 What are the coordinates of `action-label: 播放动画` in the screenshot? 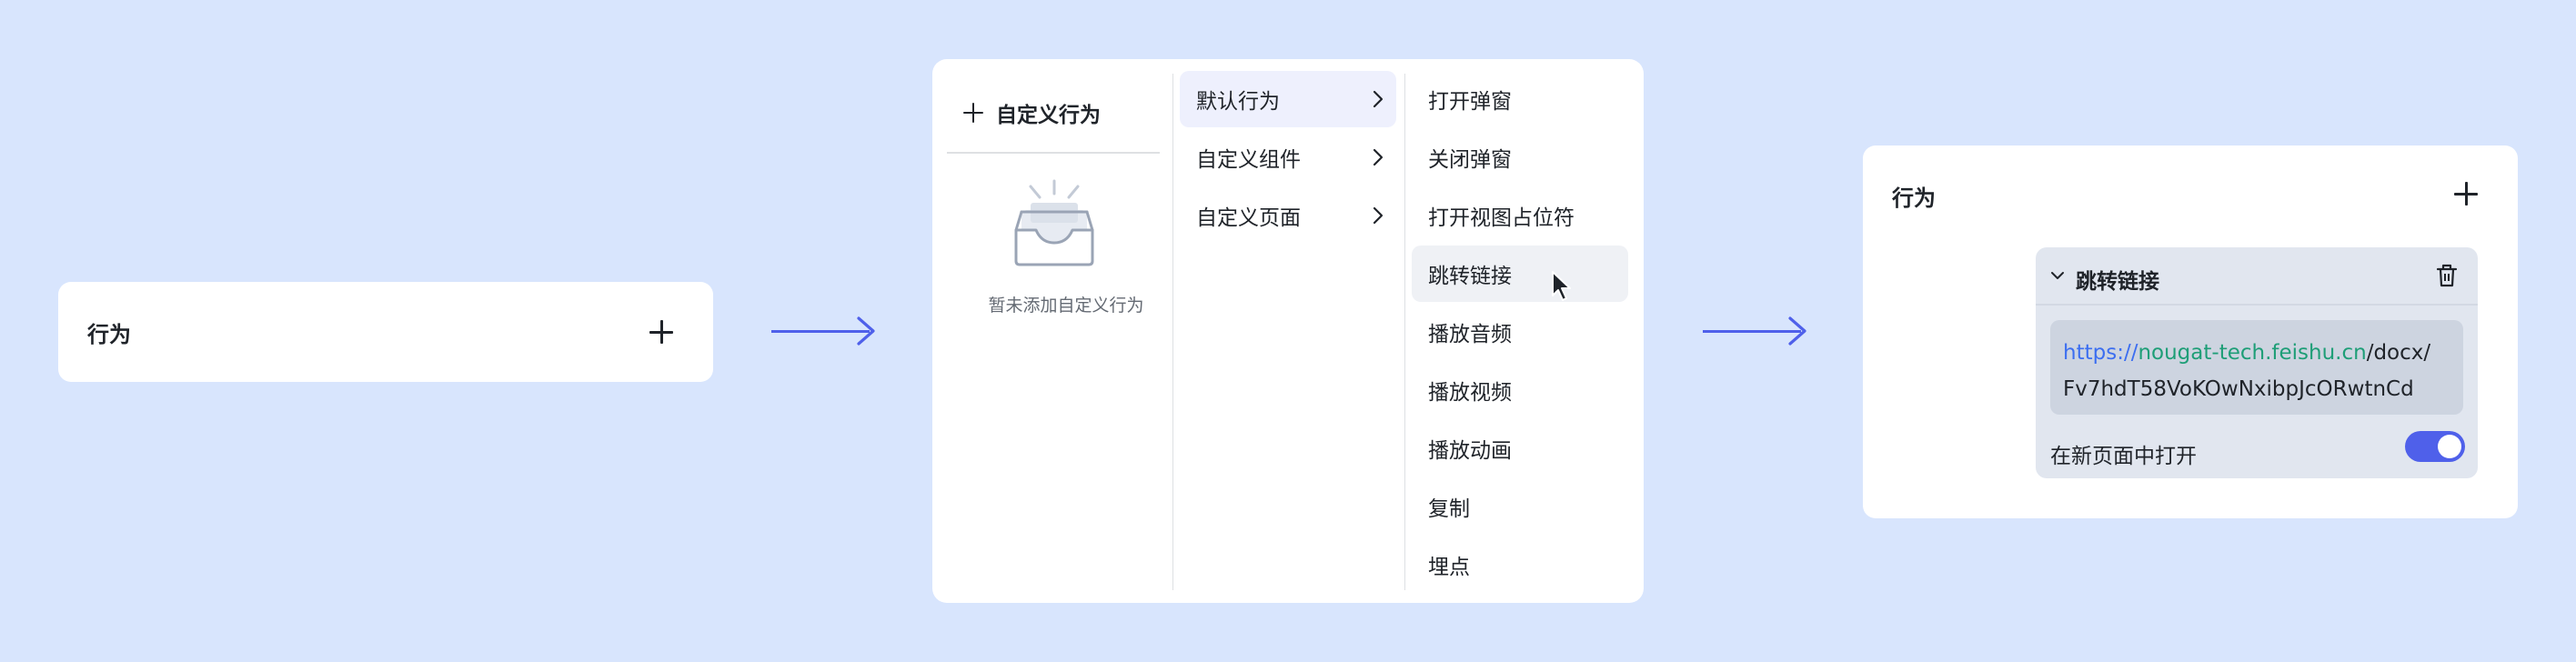 It's located at (1470, 451).